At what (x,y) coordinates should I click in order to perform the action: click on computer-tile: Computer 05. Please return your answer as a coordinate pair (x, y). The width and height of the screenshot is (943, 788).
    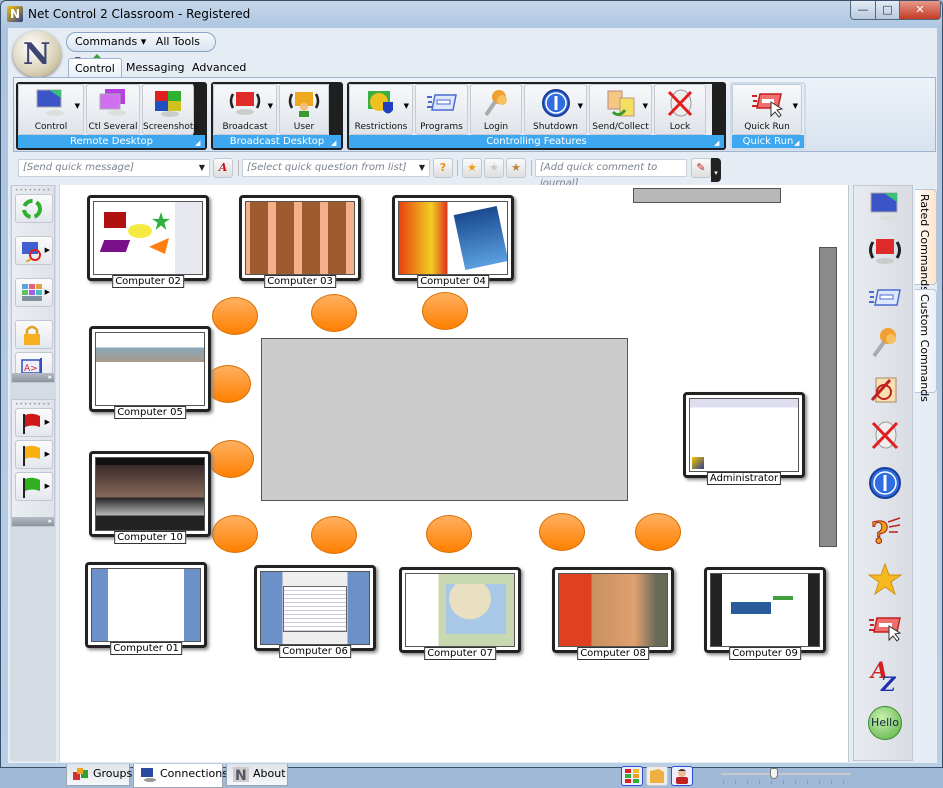
    Looking at the image, I should click on (150, 372).